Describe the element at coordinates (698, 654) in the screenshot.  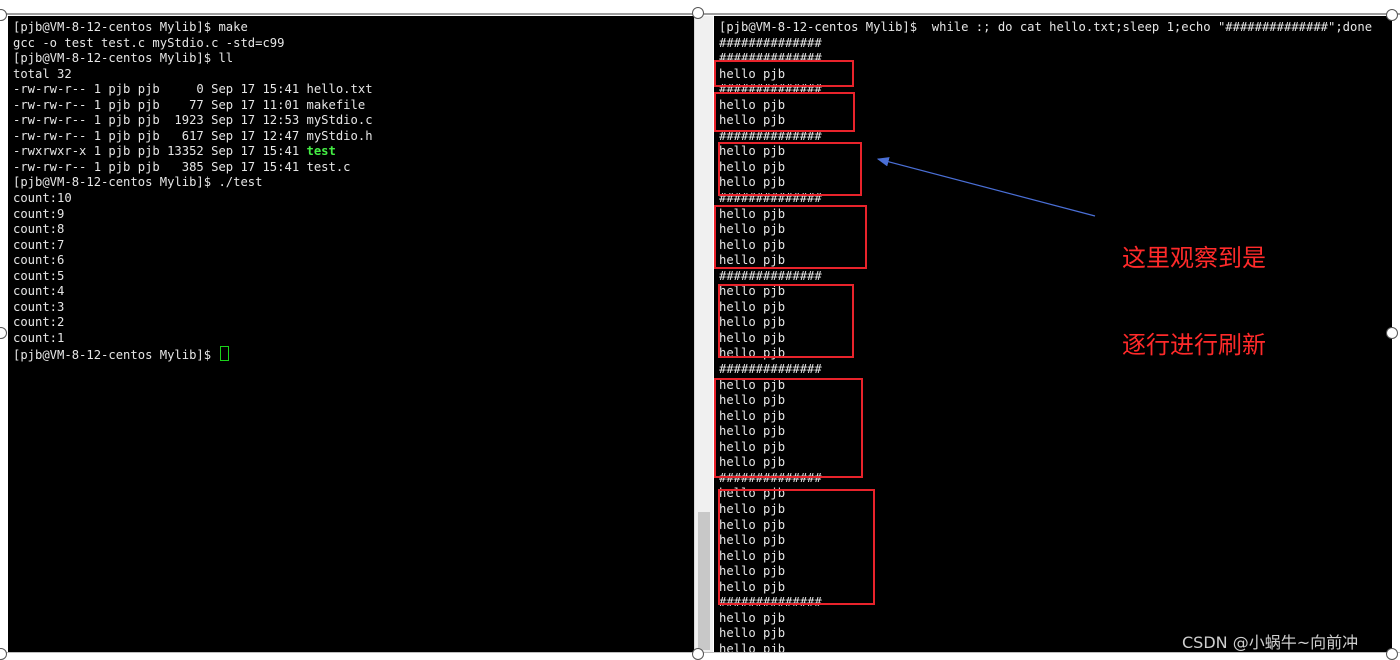
I see `resize-handle-bottom-middle` at that location.